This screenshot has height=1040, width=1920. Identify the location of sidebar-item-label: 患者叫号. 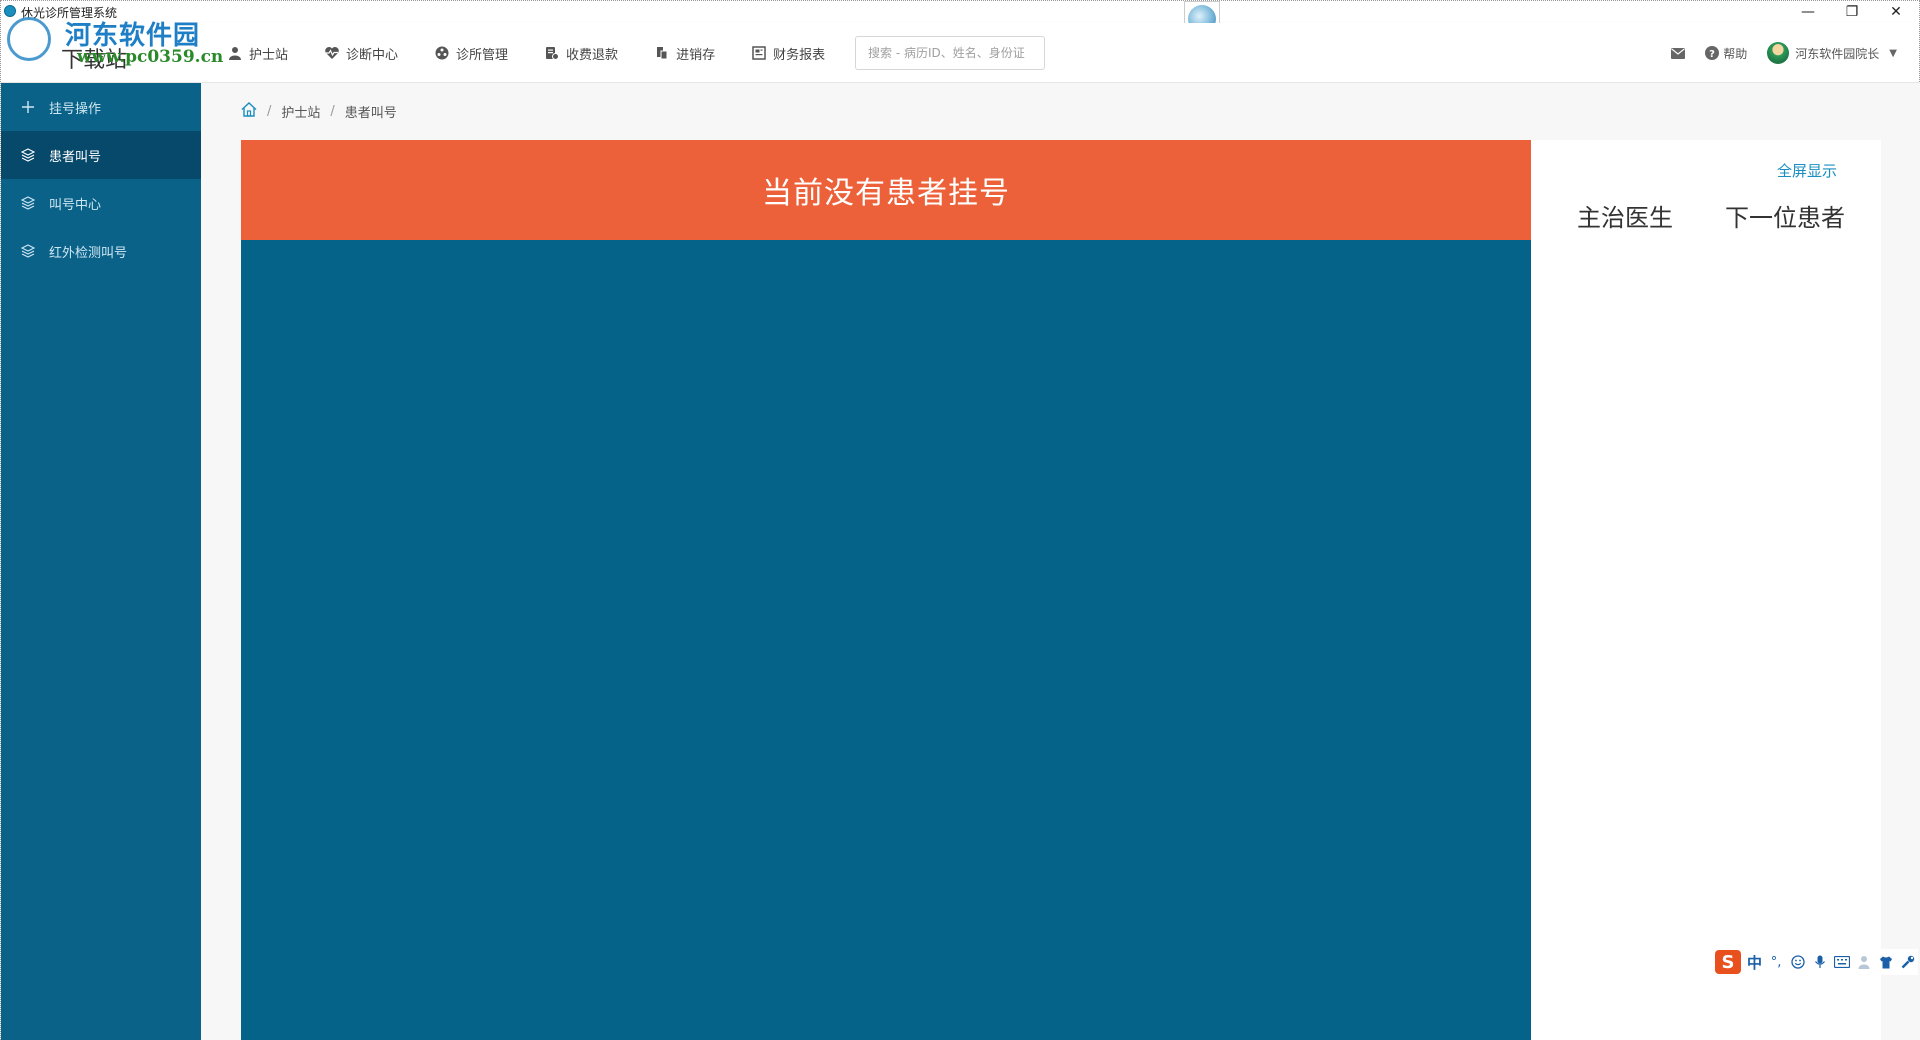
(75, 157).